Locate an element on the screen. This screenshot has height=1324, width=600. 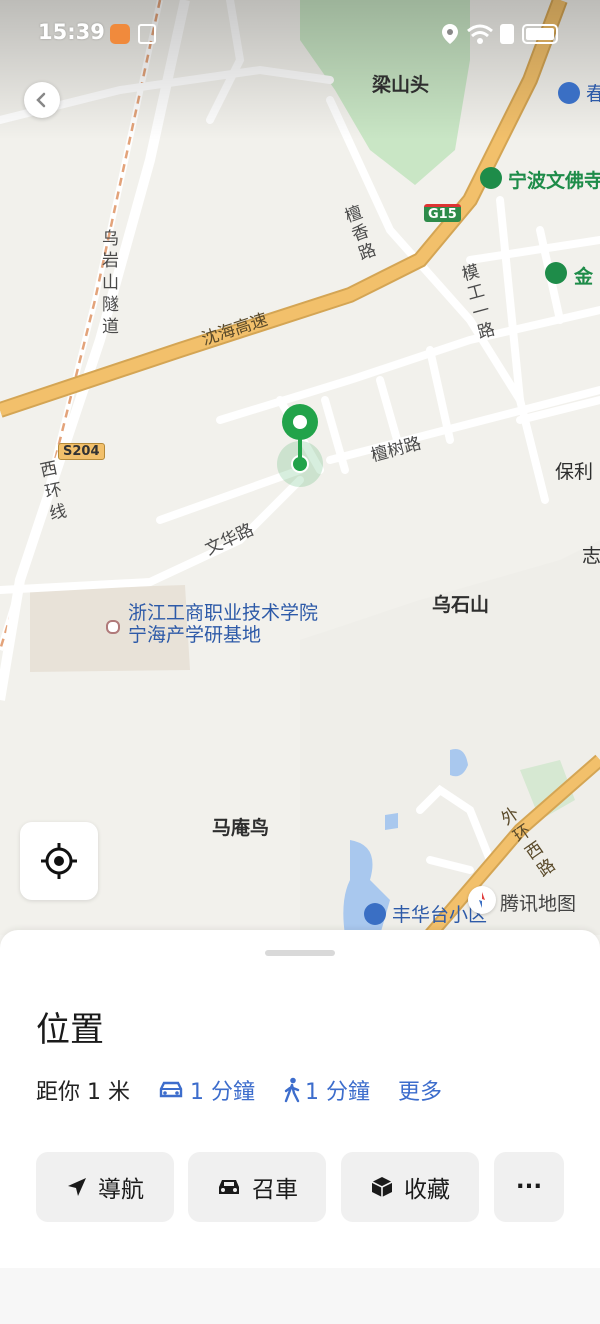
map-label-maanniao: 马庵鸟 is located at coordinates (241, 828).